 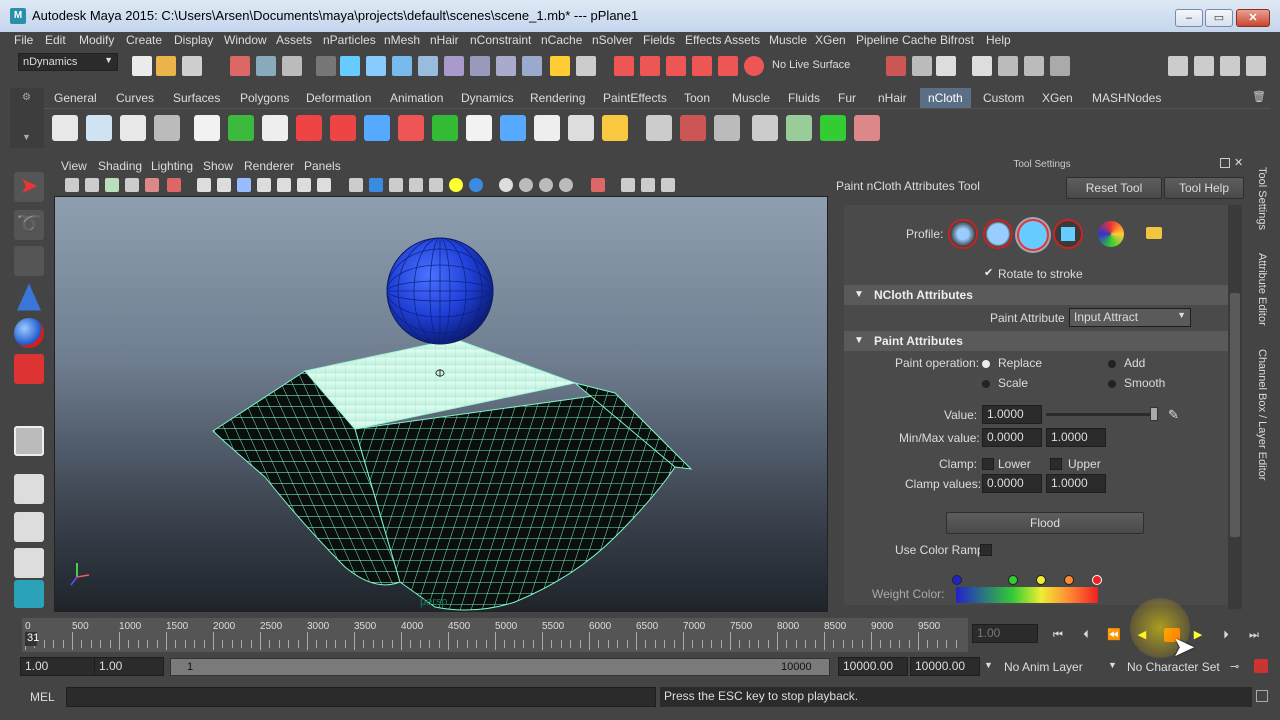 What do you see at coordinates (152, 185) in the screenshot?
I see `grid-toggle-icon` at bounding box center [152, 185].